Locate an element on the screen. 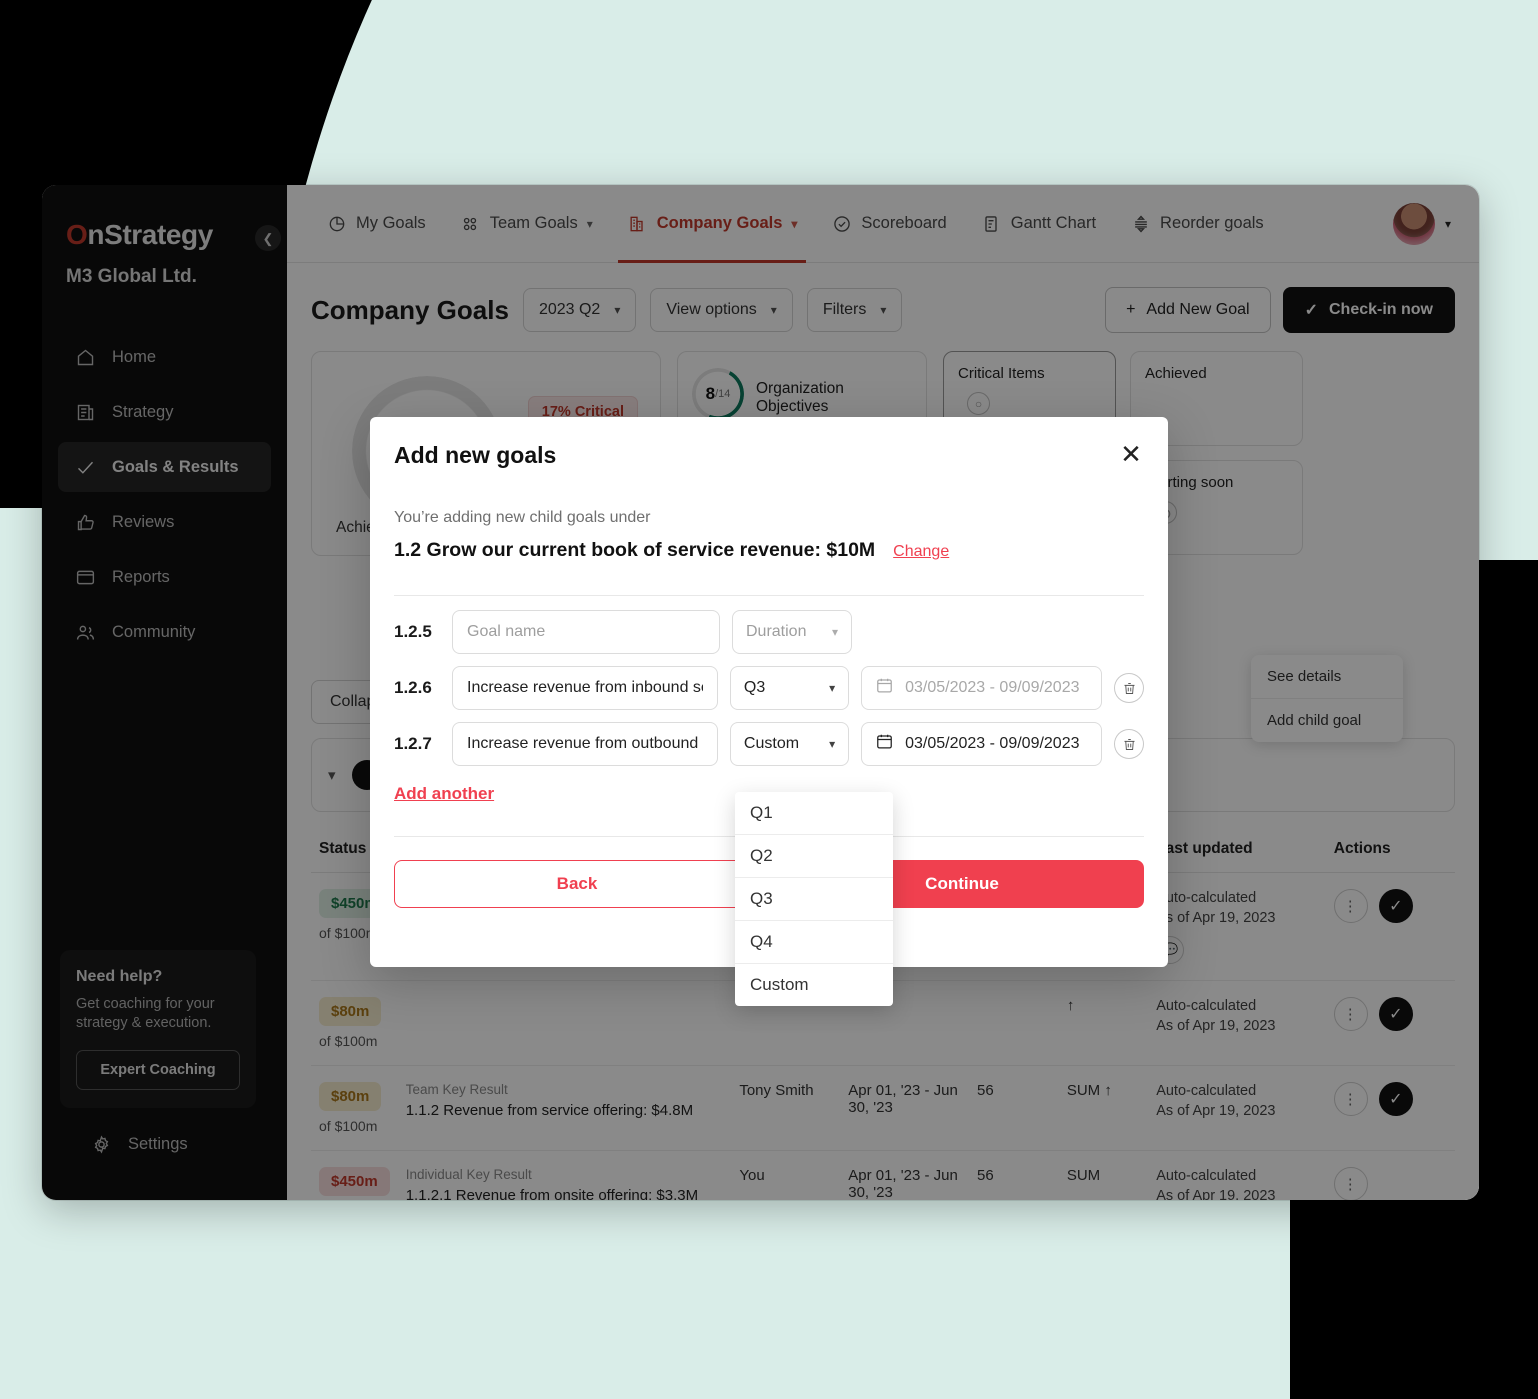  new-goal-row: 1.2.5 Duration ▾ is located at coordinates (769, 632).